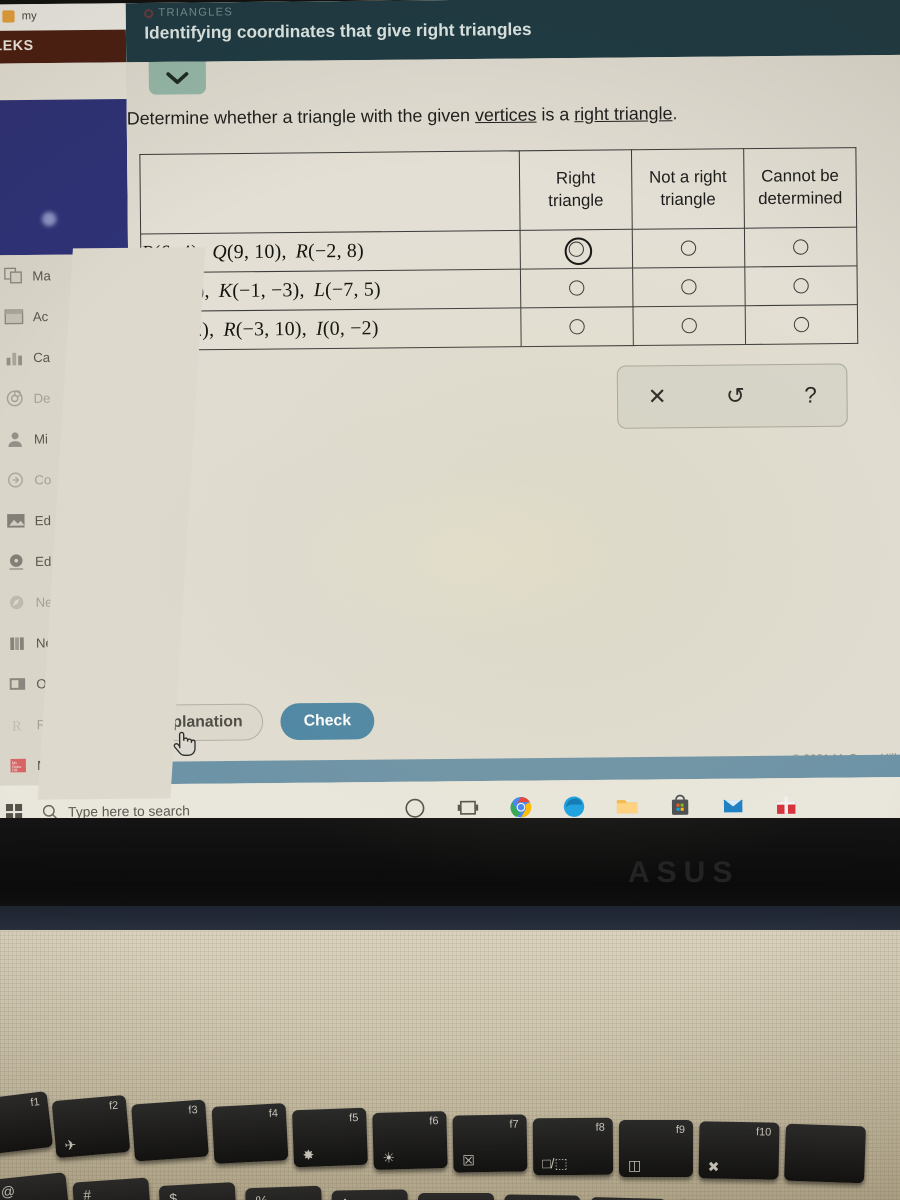 This screenshot has height=1200, width=900. What do you see at coordinates (64, 17) in the screenshot?
I see `browser-tab-my: my` at bounding box center [64, 17].